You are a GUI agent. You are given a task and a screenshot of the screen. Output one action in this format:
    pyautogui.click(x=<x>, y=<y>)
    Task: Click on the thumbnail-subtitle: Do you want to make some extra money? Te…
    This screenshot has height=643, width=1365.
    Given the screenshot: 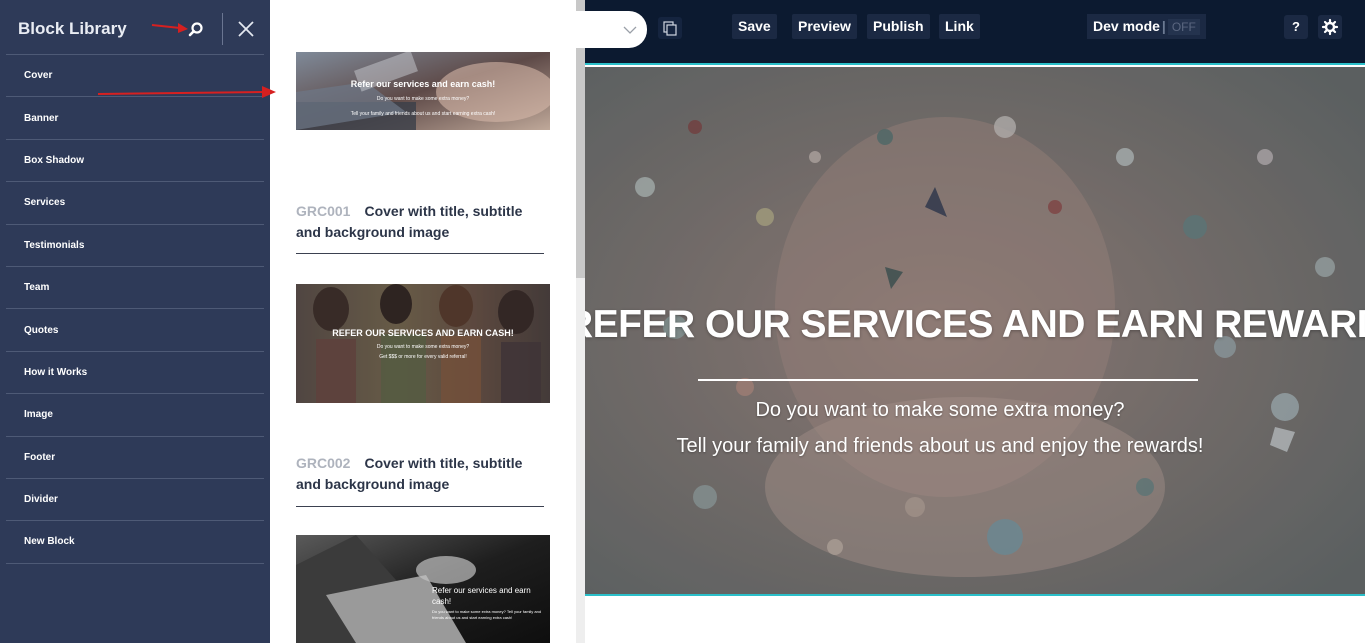 What is the action you would take?
    pyautogui.click(x=487, y=614)
    